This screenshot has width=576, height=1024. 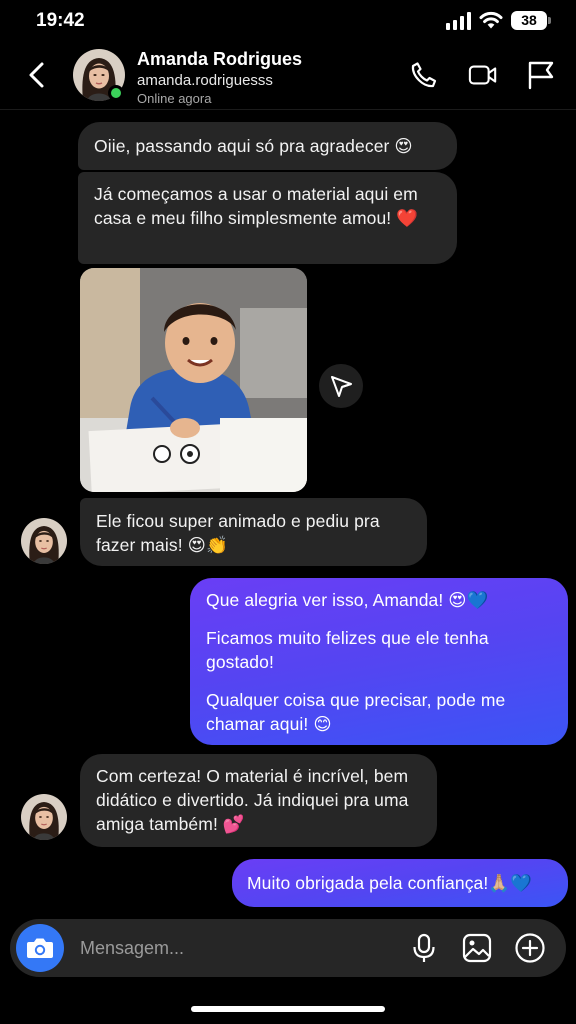 What do you see at coordinates (219, 59) in the screenshot?
I see `contact-name: Amanda Rodrigues` at bounding box center [219, 59].